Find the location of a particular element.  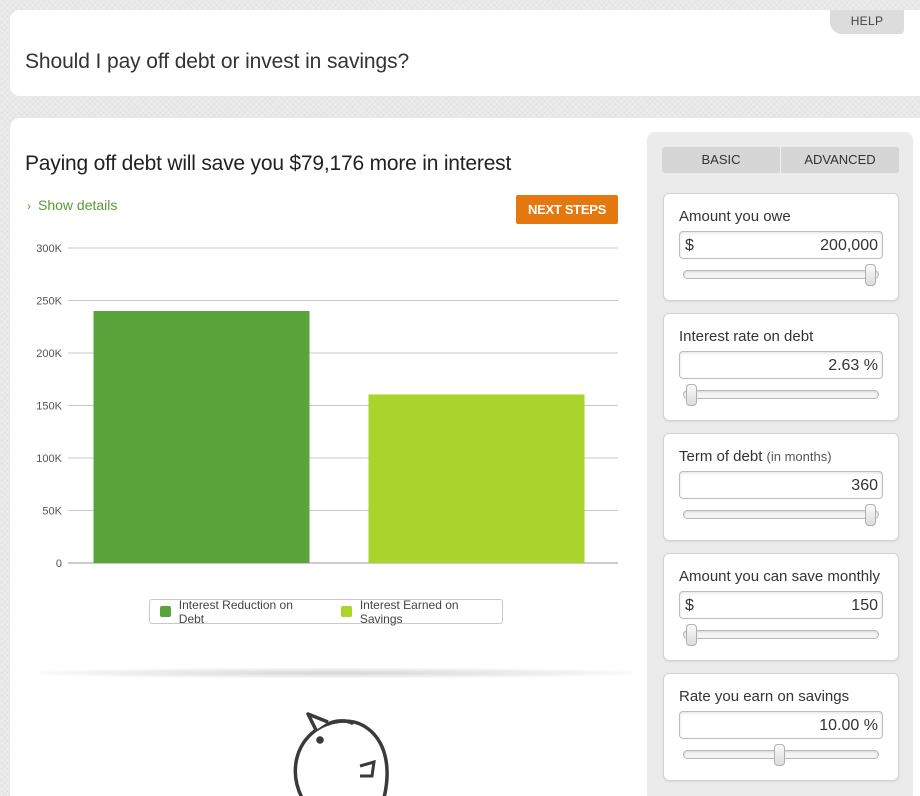

field-value: 200,000 is located at coordinates (849, 245).